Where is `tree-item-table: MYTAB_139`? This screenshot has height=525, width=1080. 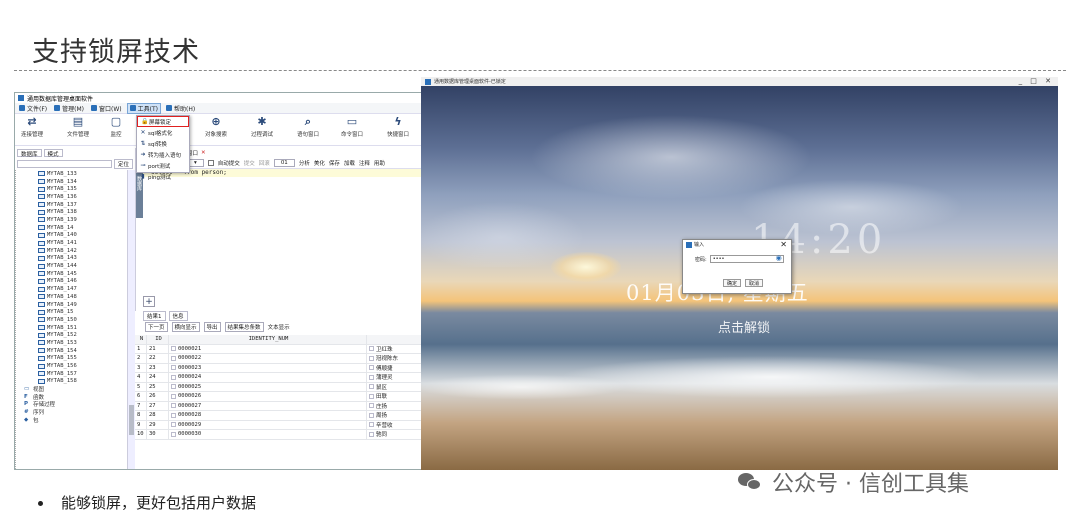
tree-item-table: MYTAB_139 is located at coordinates (82, 220).